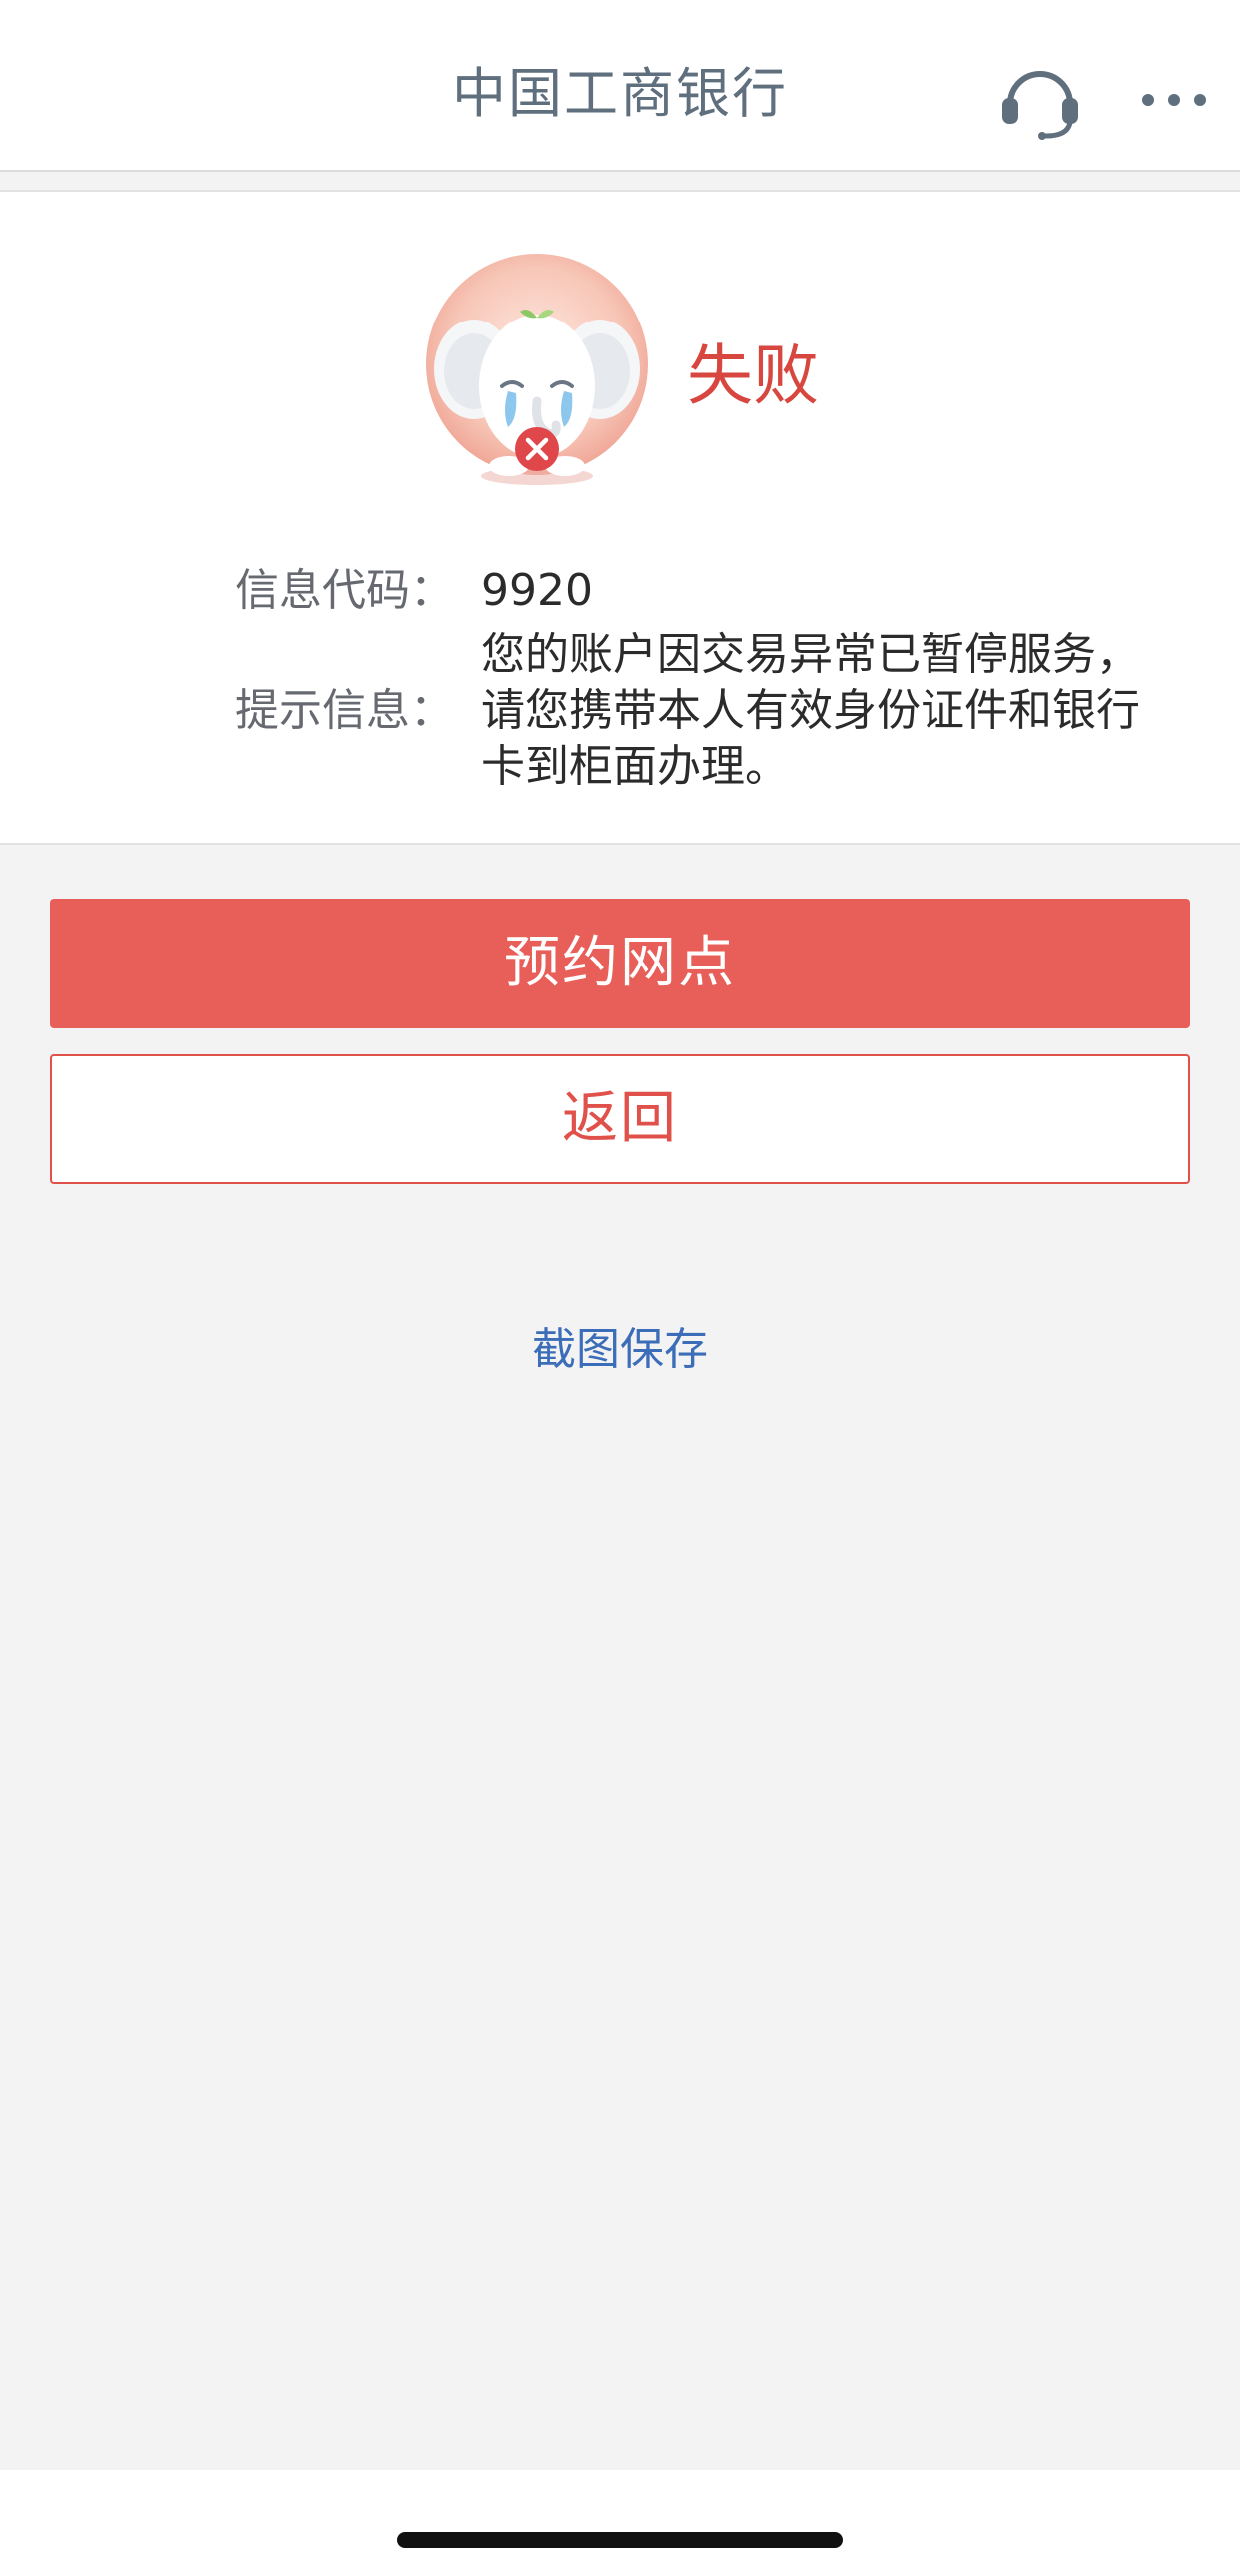 The height and width of the screenshot is (2576, 1240). I want to click on navigation-bar: 中国工商银行, so click(620, 86).